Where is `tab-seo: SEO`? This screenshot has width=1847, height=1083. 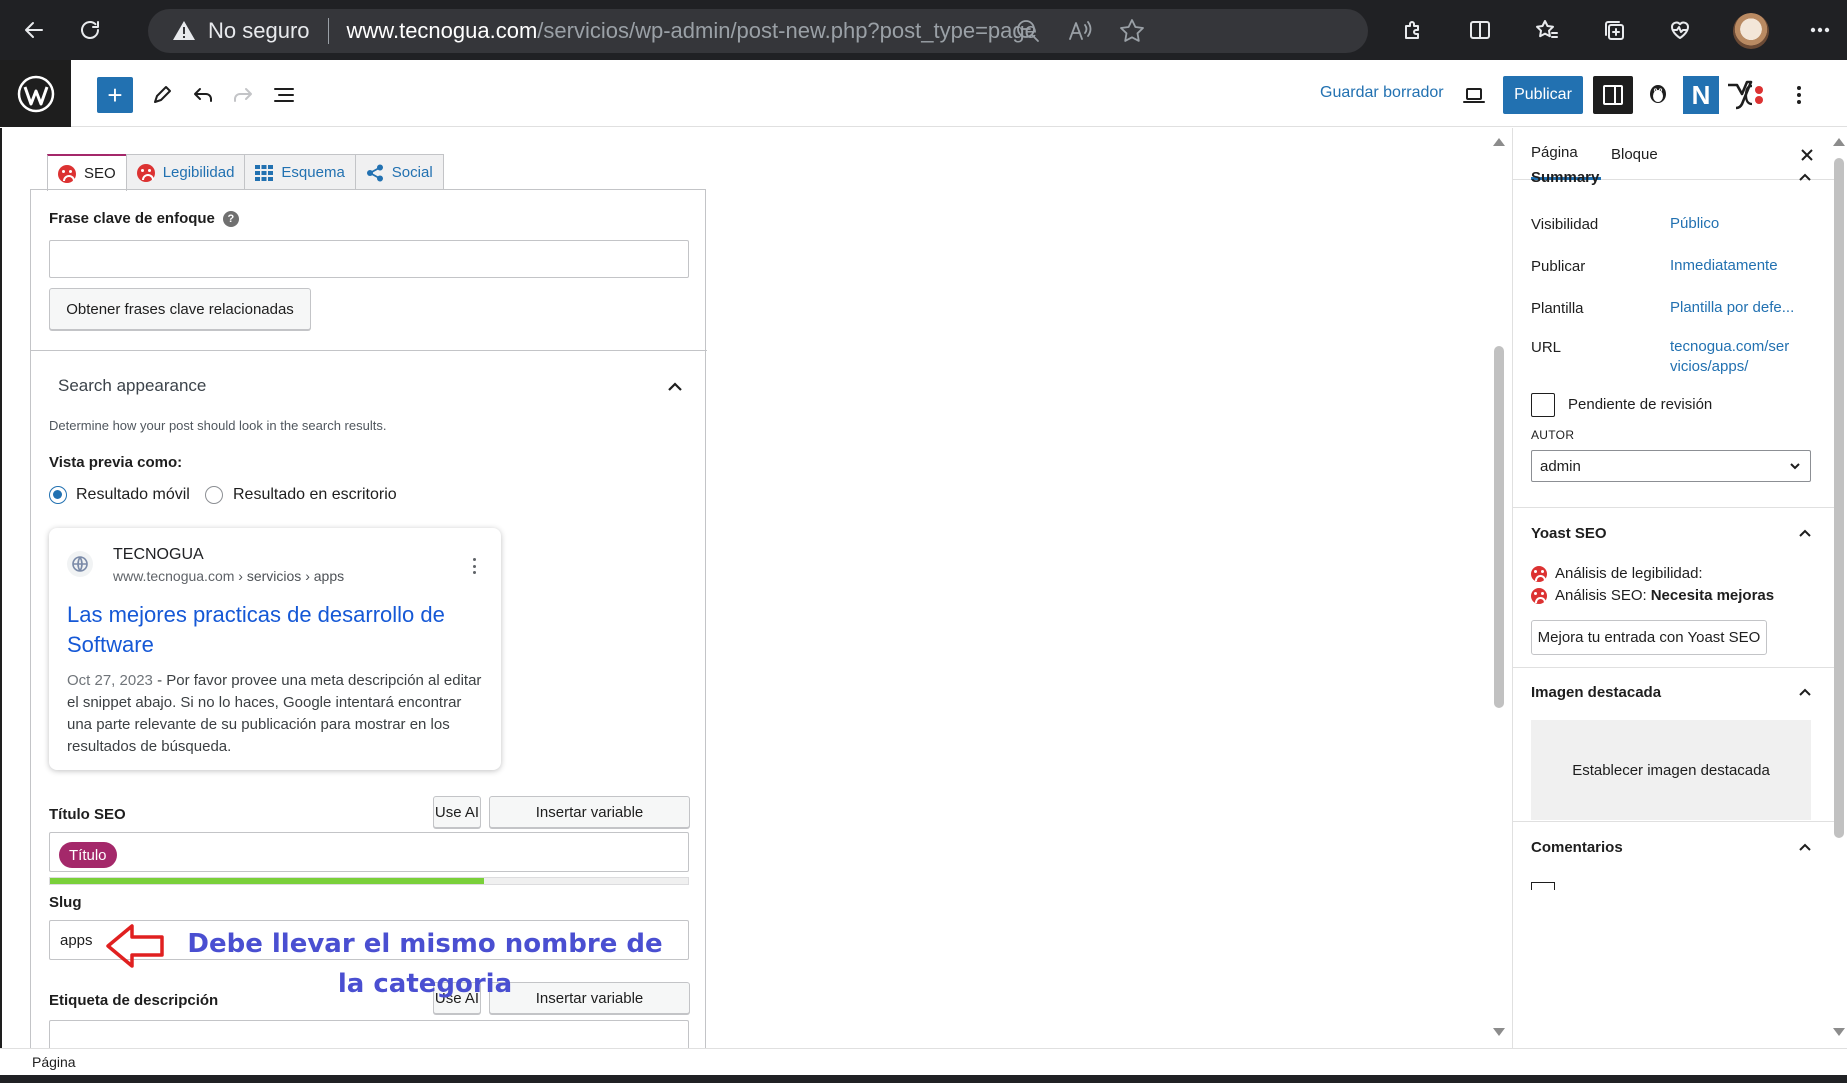 tab-seo: SEO is located at coordinates (87, 172).